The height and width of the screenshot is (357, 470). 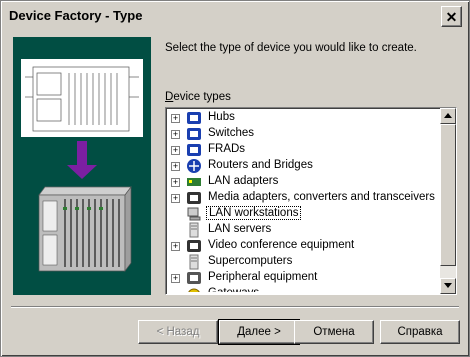 What do you see at coordinates (221, 117) in the screenshot?
I see `tree-item-label: Hubs` at bounding box center [221, 117].